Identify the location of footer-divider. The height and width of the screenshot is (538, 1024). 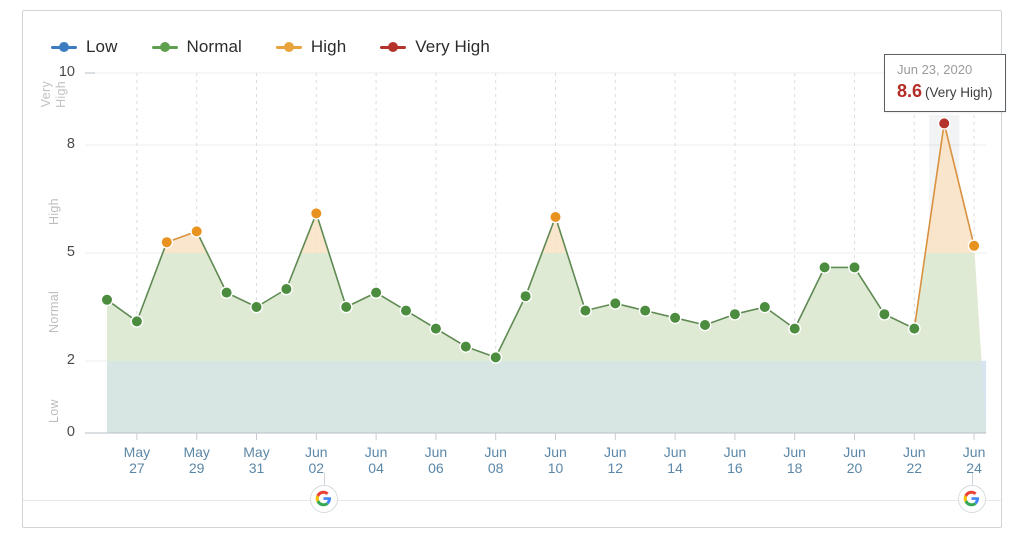
(513, 500).